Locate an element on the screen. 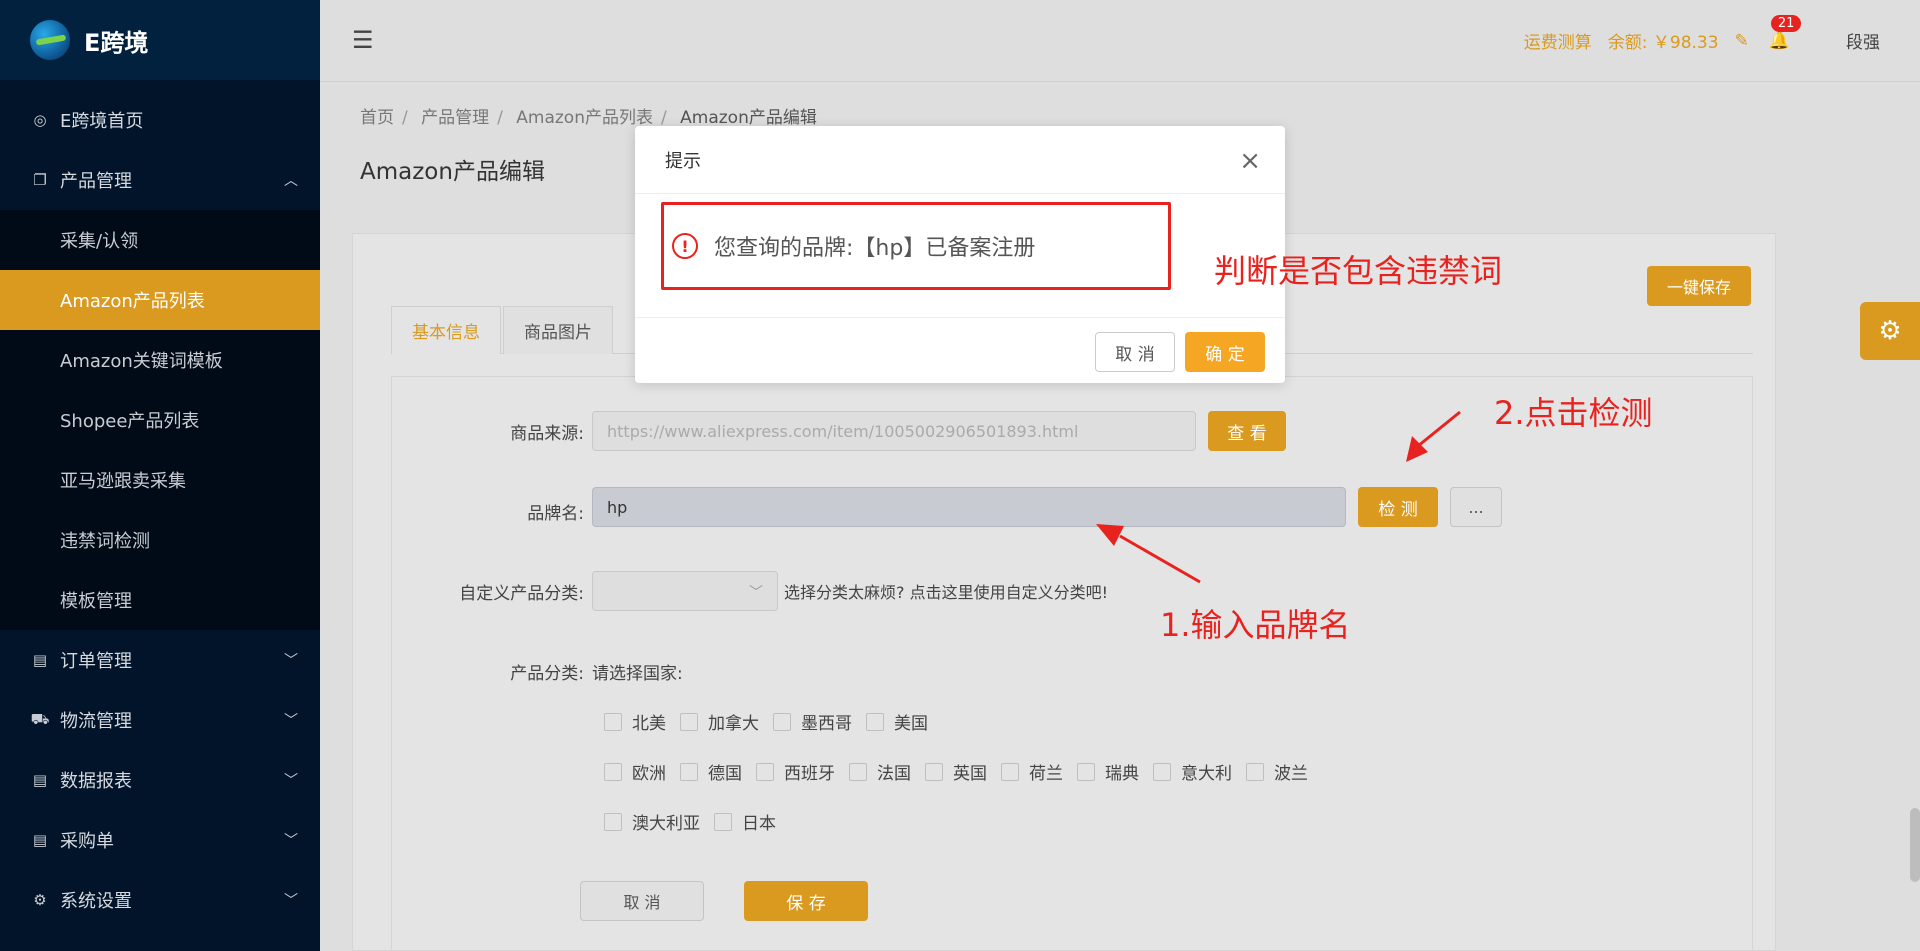 This screenshot has width=1920, height=951. user-name: 段强 is located at coordinates (1863, 40).